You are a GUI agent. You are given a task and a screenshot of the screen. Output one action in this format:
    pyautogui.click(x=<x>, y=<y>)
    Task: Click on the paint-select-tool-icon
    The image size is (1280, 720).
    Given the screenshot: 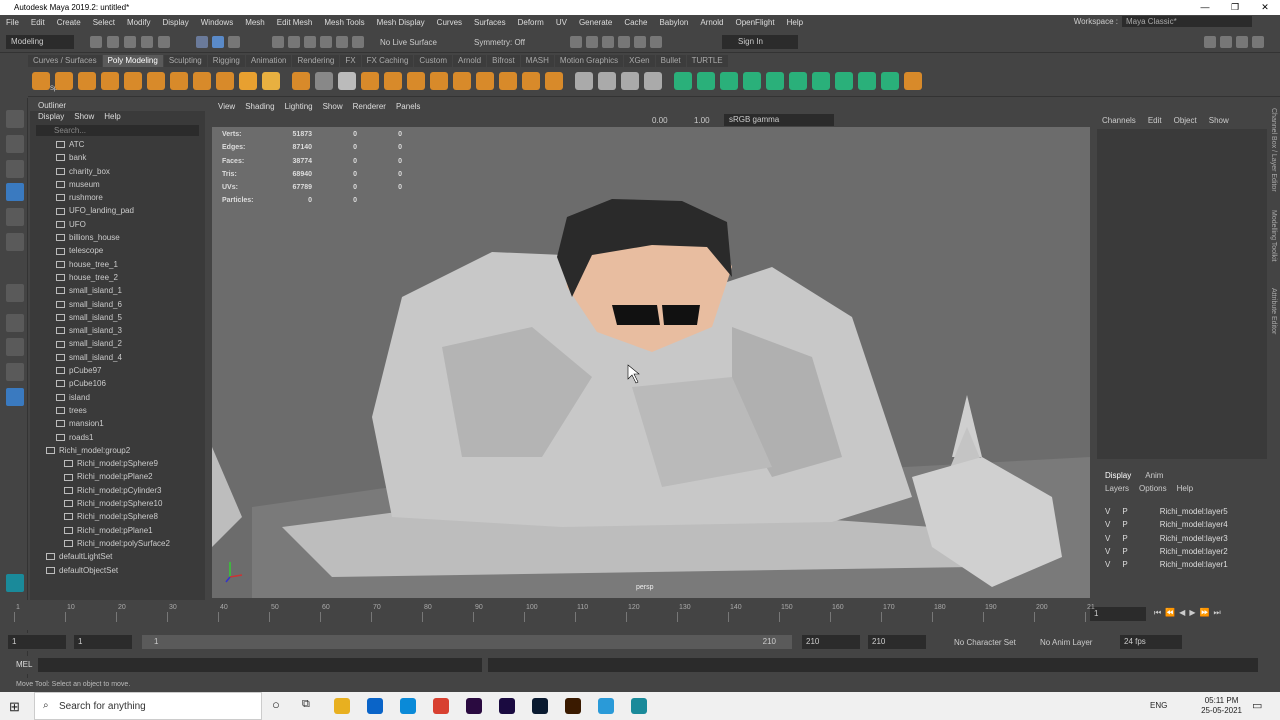 What is the action you would take?
    pyautogui.click(x=15, y=169)
    